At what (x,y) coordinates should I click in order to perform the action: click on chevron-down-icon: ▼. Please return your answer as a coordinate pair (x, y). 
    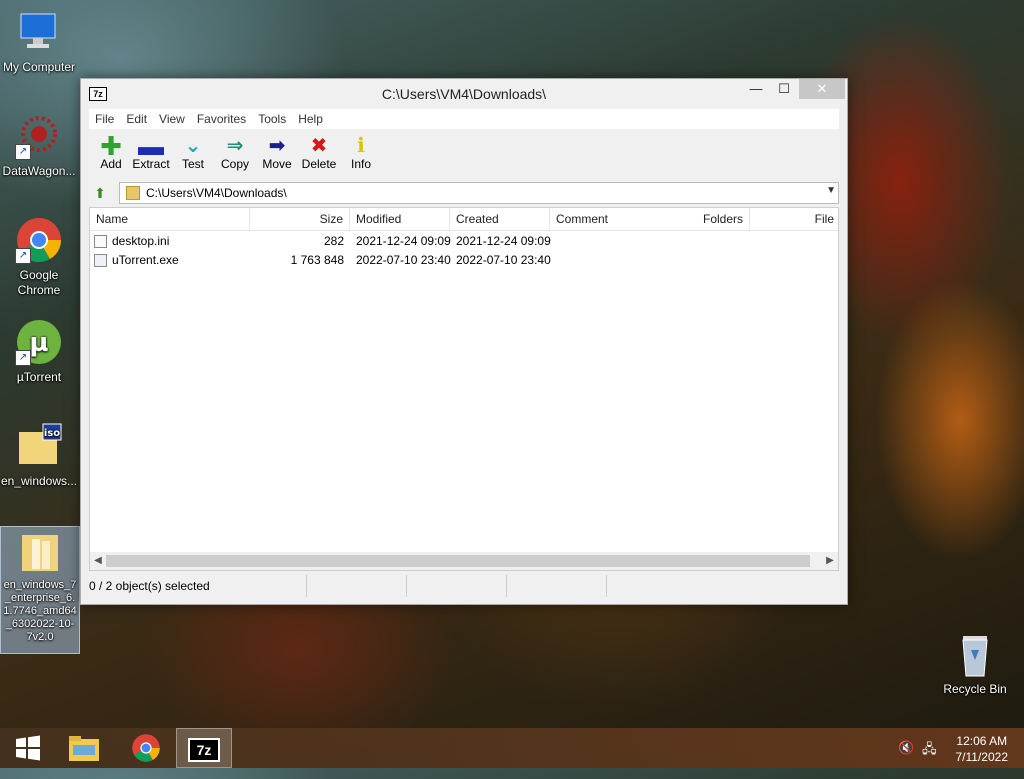
    Looking at the image, I should click on (831, 190).